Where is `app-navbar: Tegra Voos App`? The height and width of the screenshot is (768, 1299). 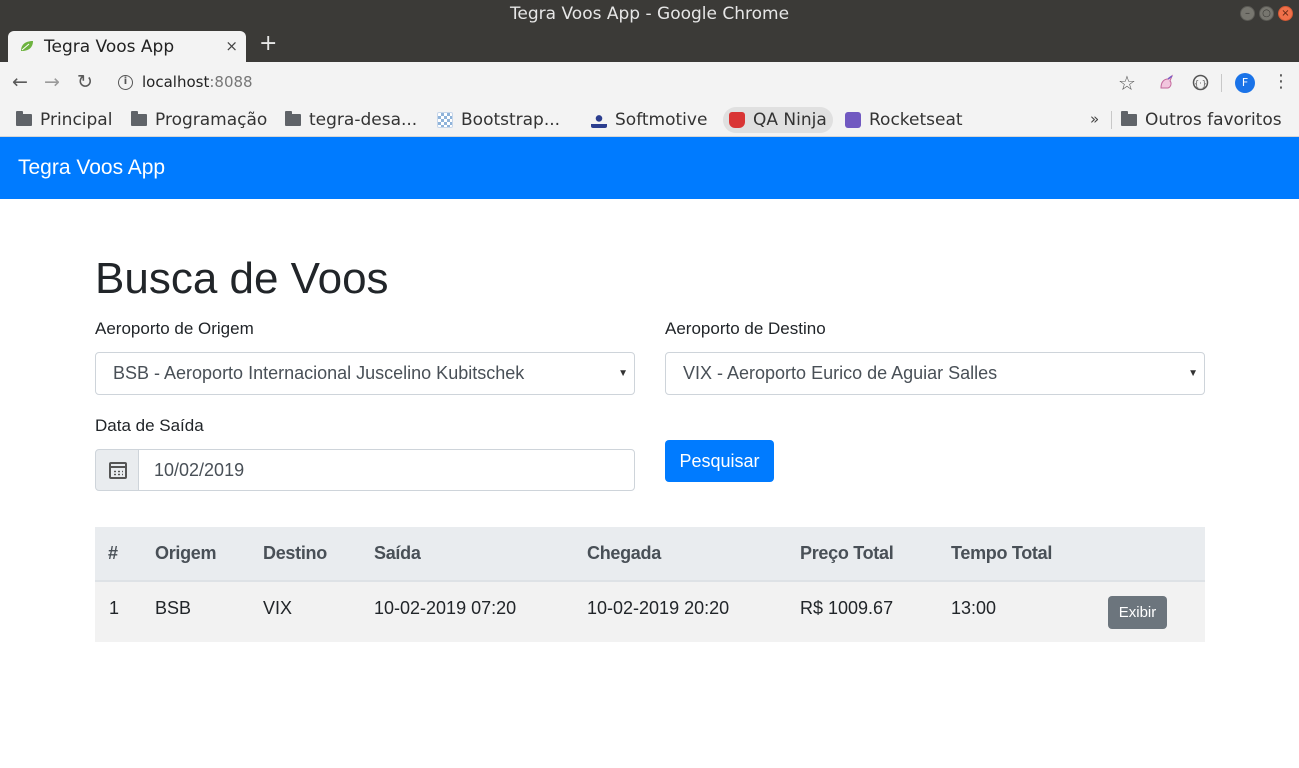
app-navbar: Tegra Voos App is located at coordinates (649, 168).